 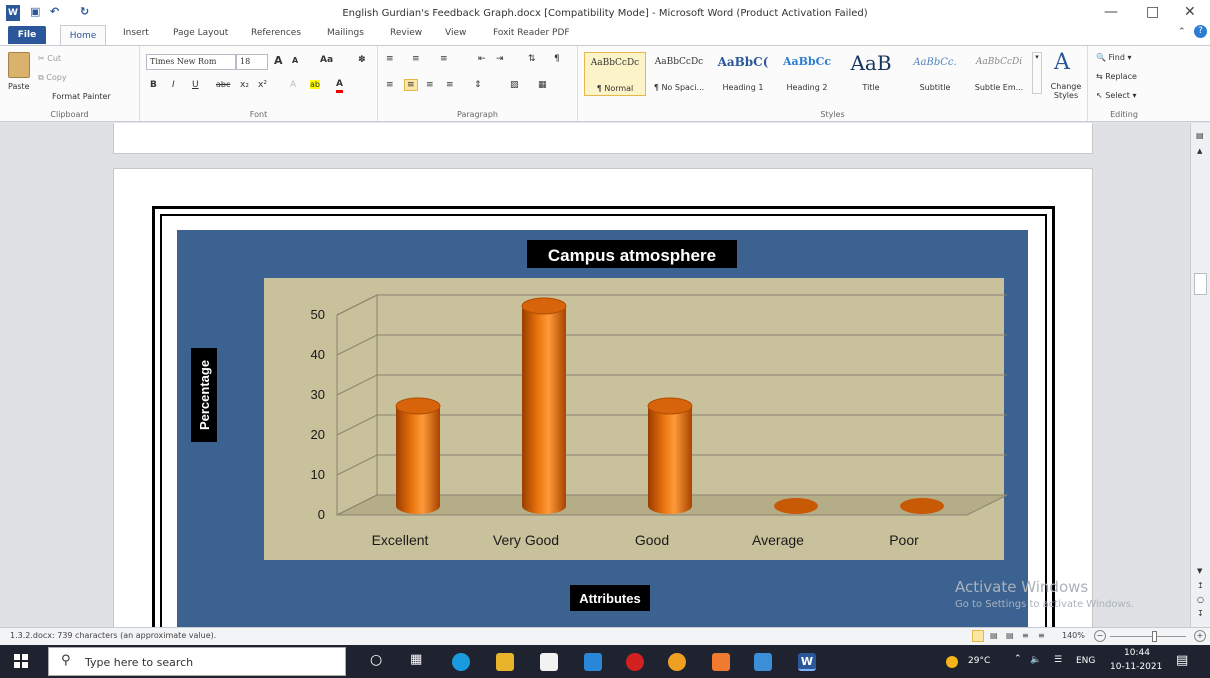 What do you see at coordinates (21, 661) in the screenshot?
I see `windows-start-icon` at bounding box center [21, 661].